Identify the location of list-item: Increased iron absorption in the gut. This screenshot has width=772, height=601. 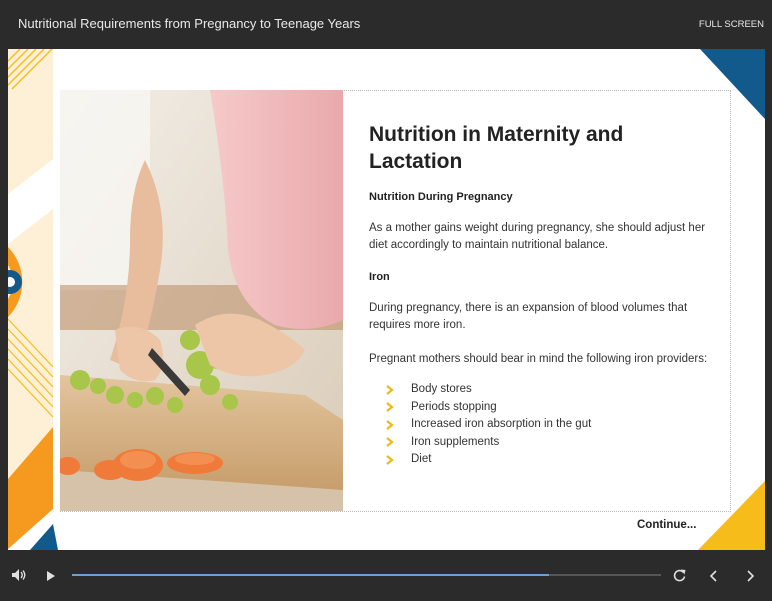
(547, 425).